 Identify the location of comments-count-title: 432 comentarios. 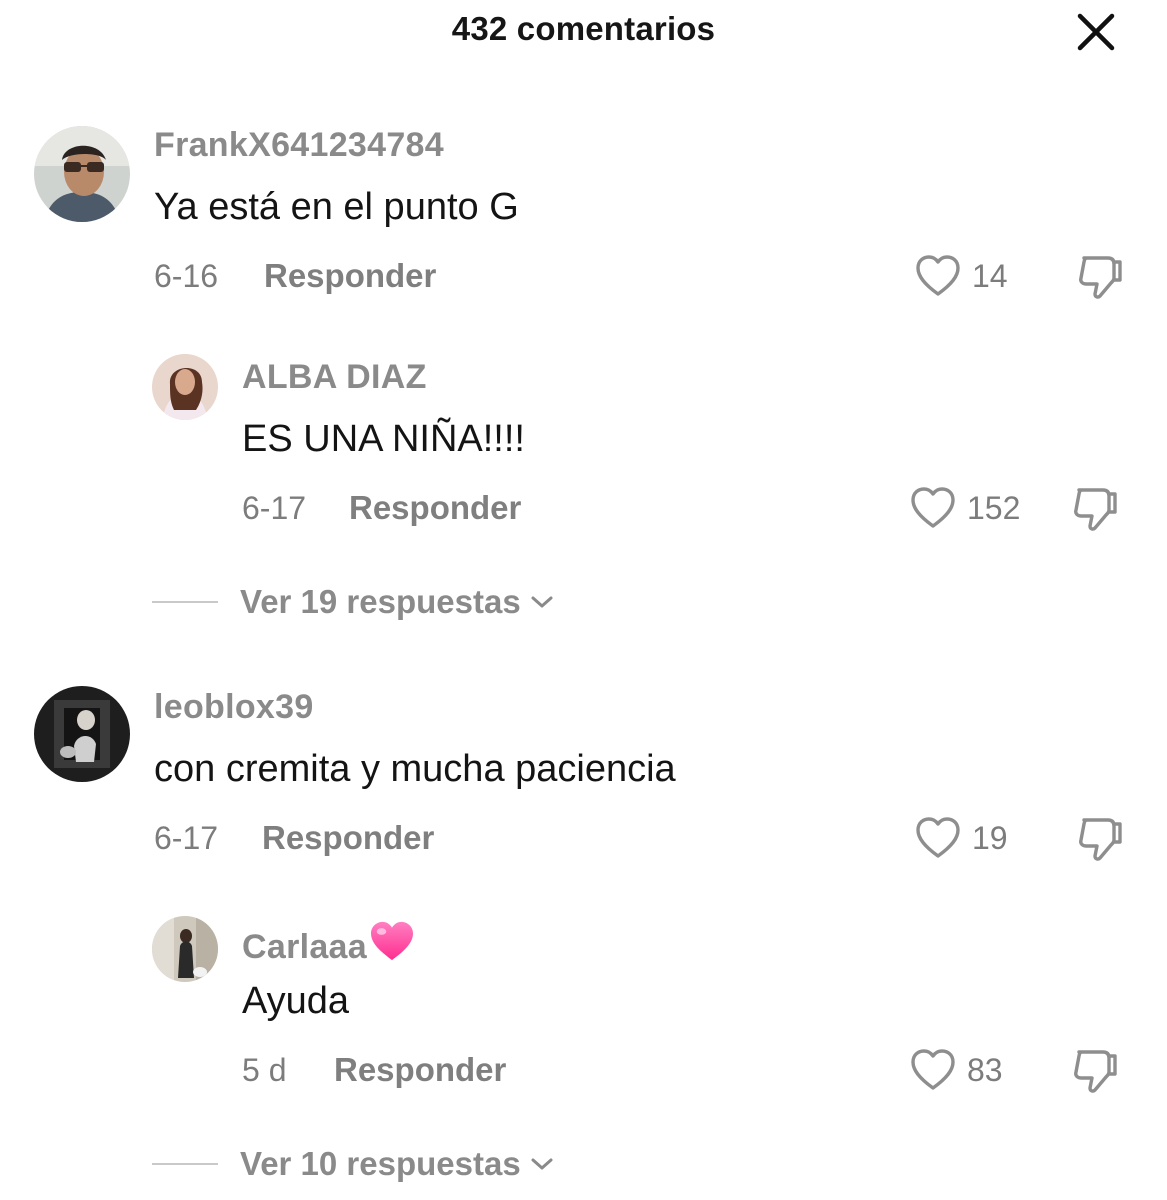
(583, 28).